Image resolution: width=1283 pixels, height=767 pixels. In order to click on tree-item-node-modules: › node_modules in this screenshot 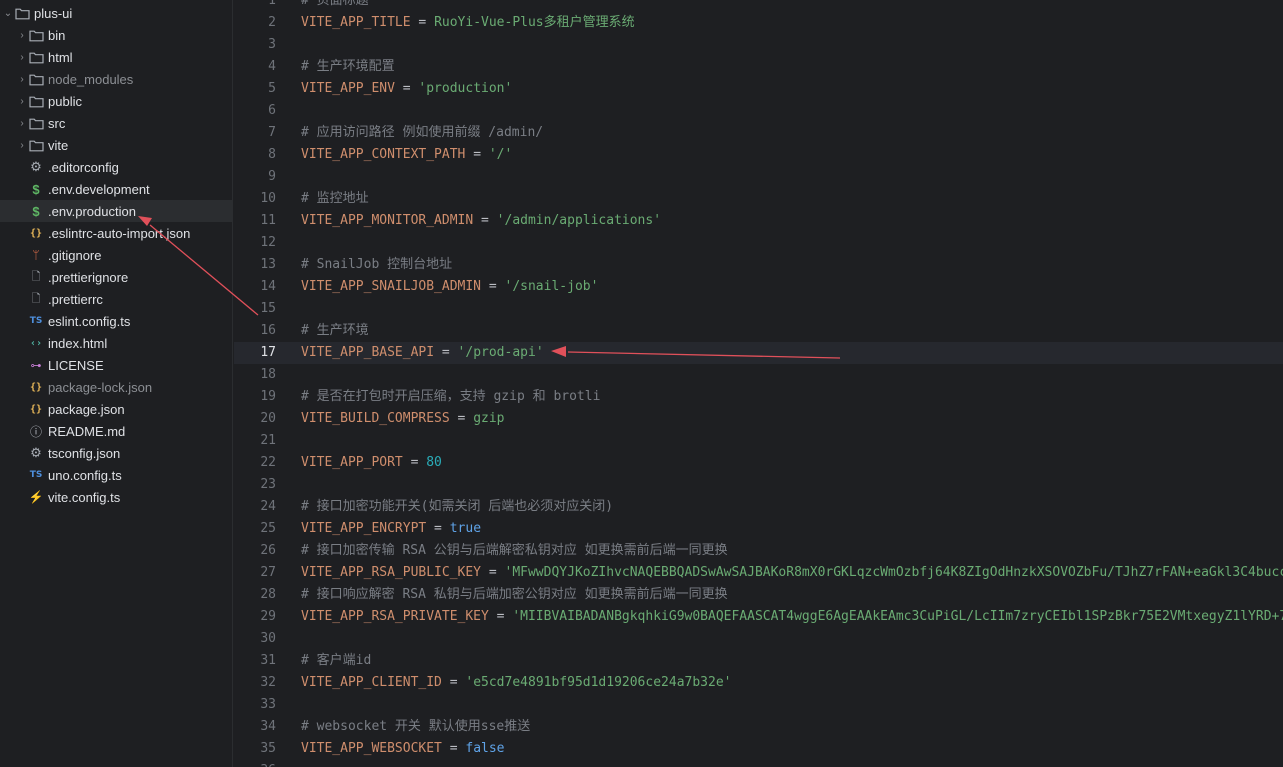, I will do `click(116, 79)`.